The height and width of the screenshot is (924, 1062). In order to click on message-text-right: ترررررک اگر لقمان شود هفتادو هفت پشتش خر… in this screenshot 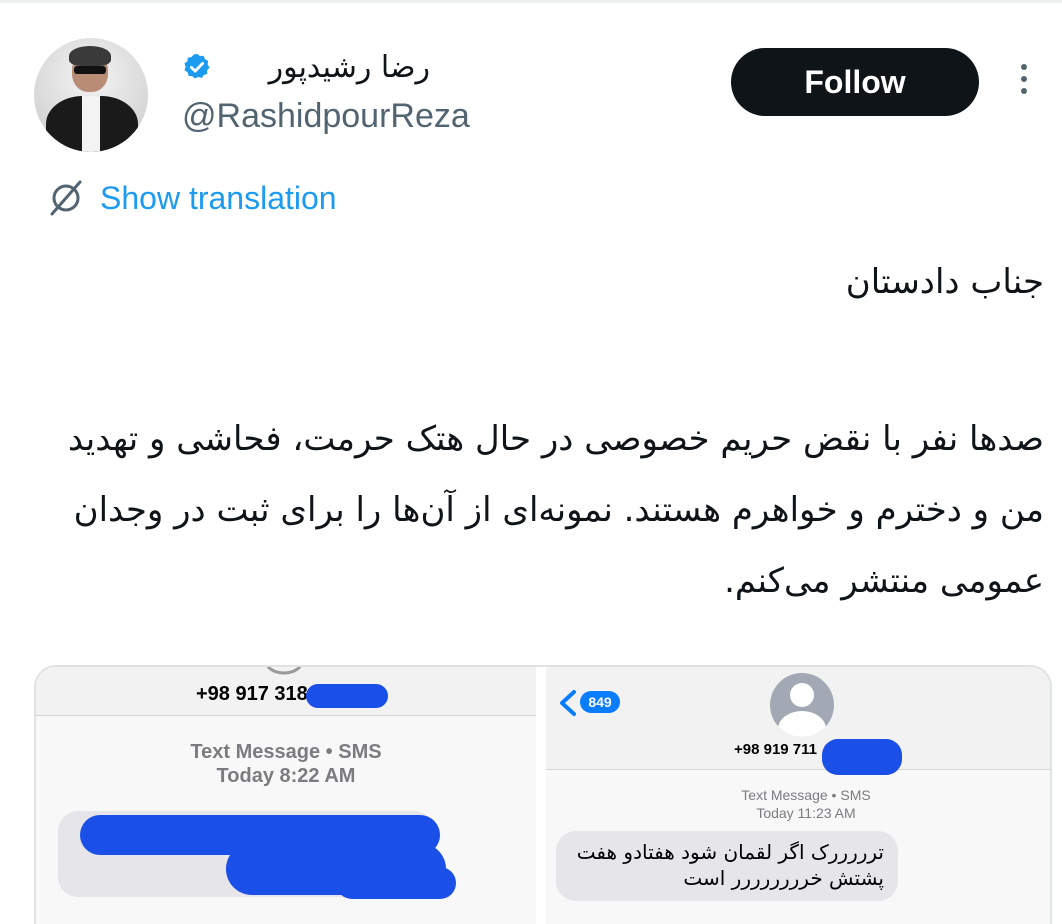, I will do `click(730, 865)`.